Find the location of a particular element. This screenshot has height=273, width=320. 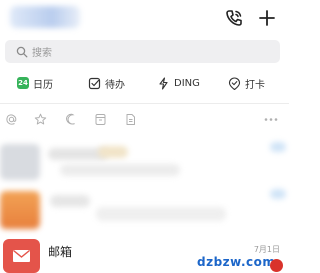

mail-avatar is located at coordinates (21, 256).